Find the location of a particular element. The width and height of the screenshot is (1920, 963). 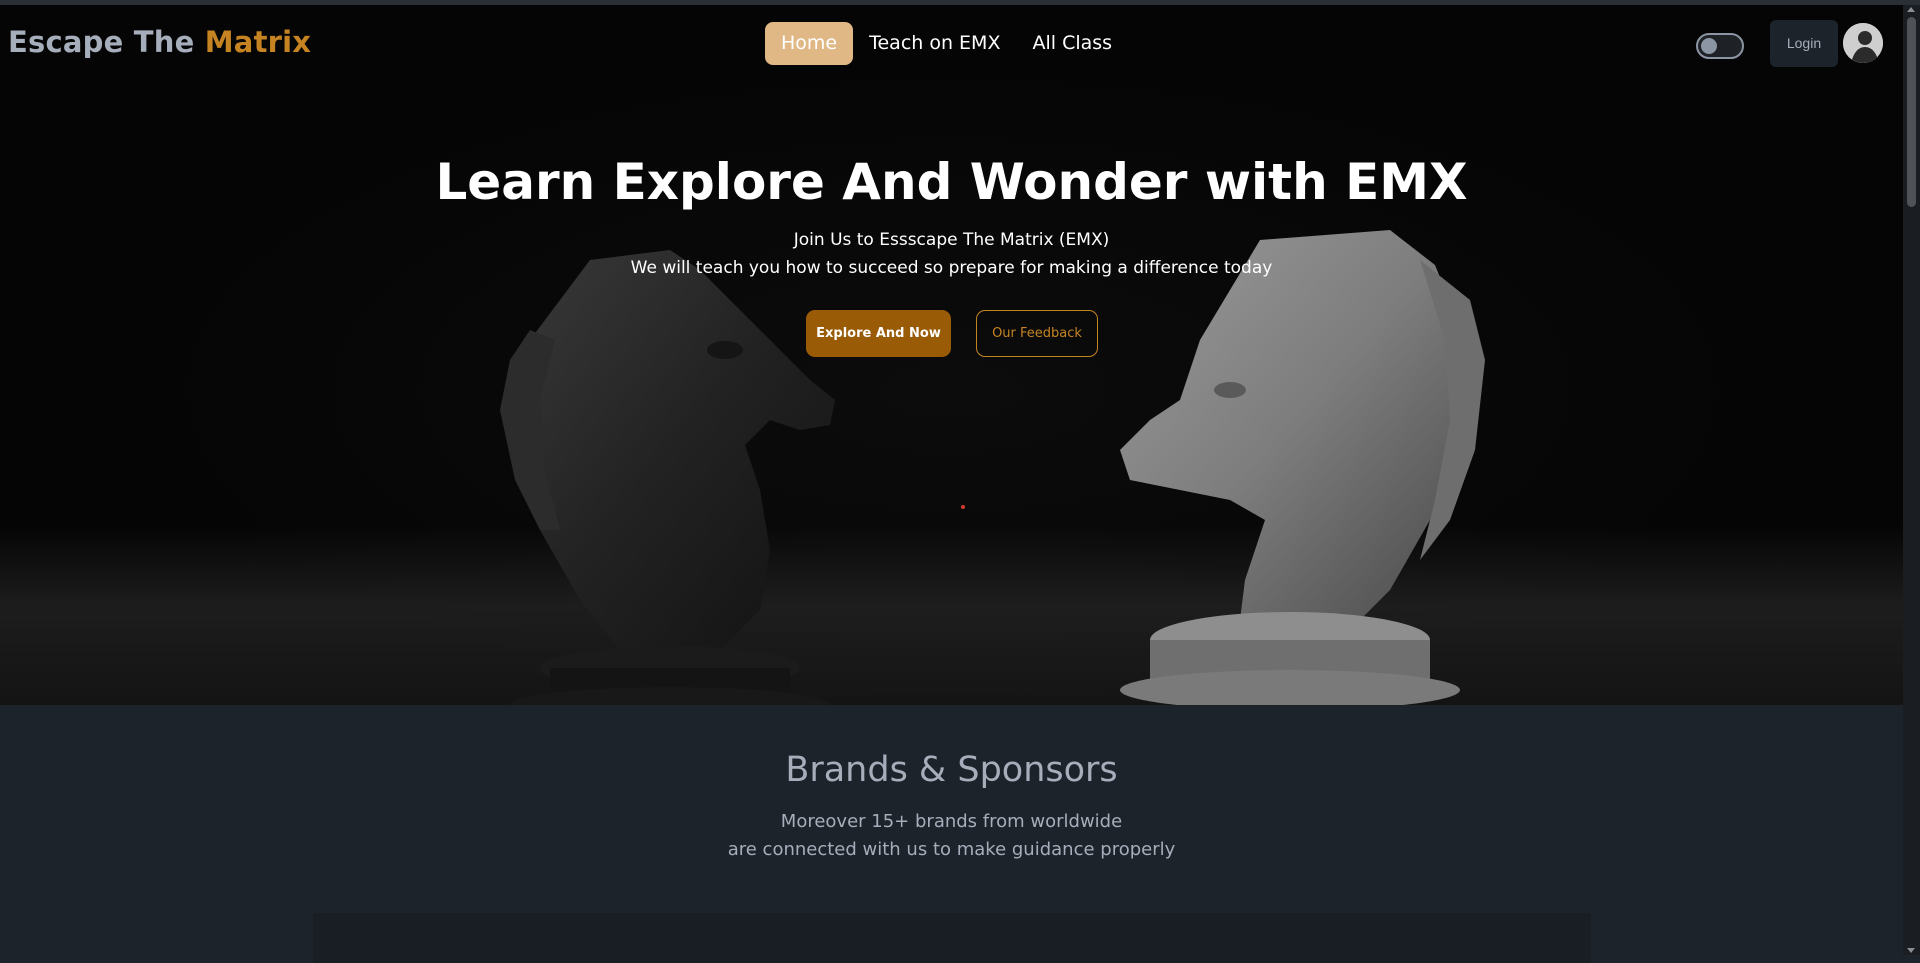

scrollbar-thumb is located at coordinates (1911, 112).